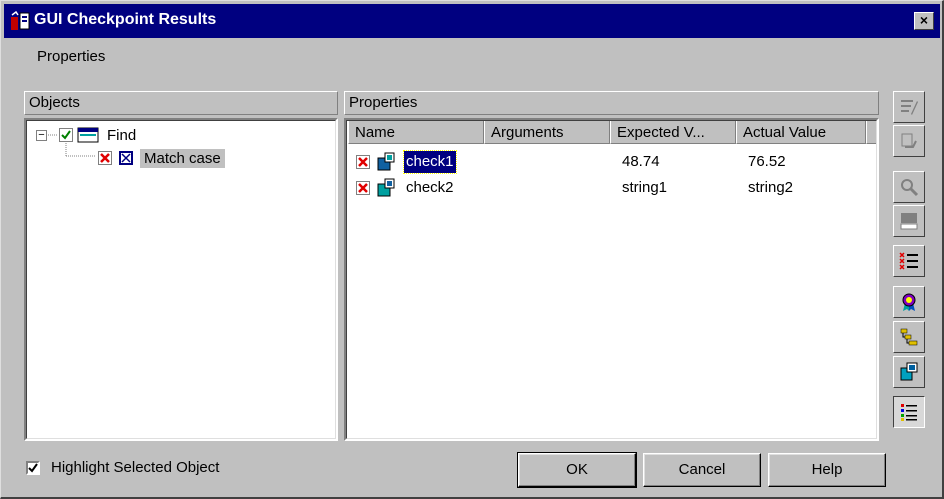 This screenshot has height=499, width=944. What do you see at coordinates (611, 103) in the screenshot?
I see `properties-header: Properties` at bounding box center [611, 103].